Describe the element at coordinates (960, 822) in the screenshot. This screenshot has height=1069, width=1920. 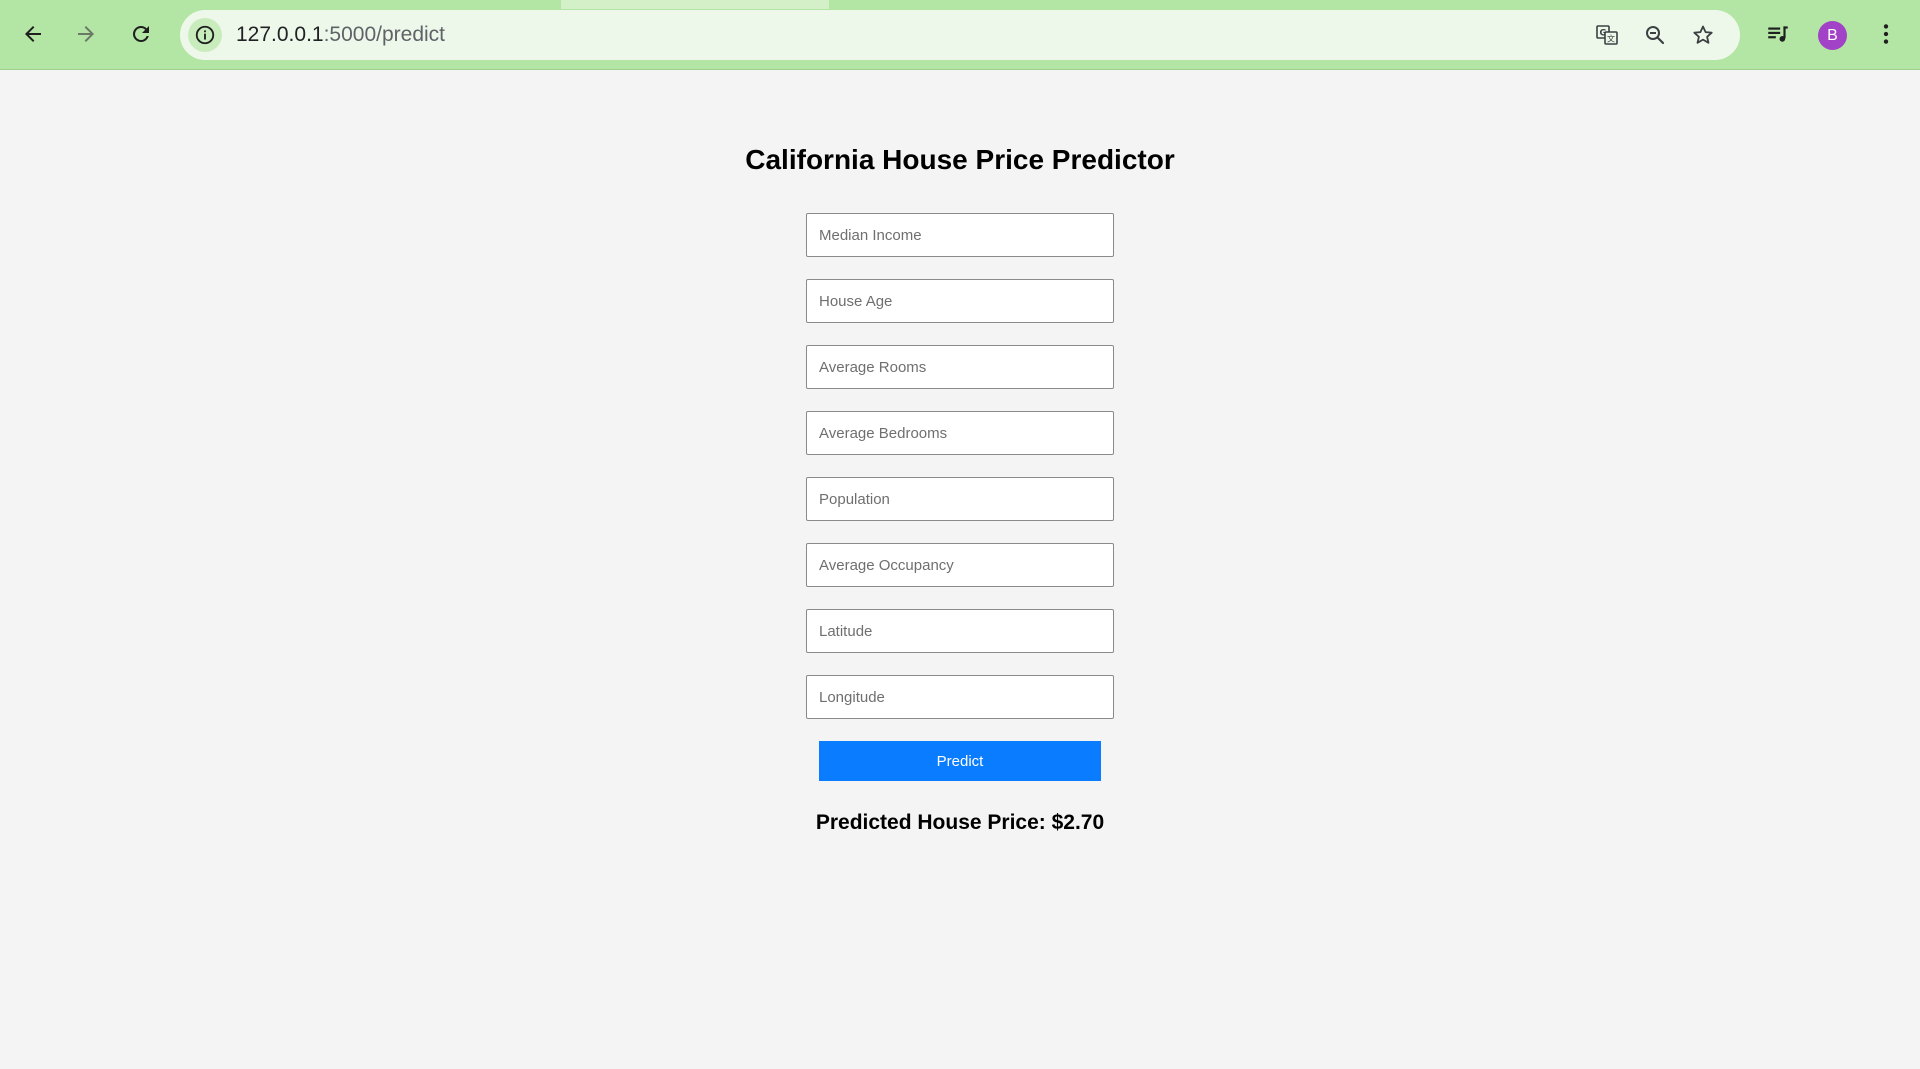
I see `prediction-result: Predicted House Price: $2.70` at that location.